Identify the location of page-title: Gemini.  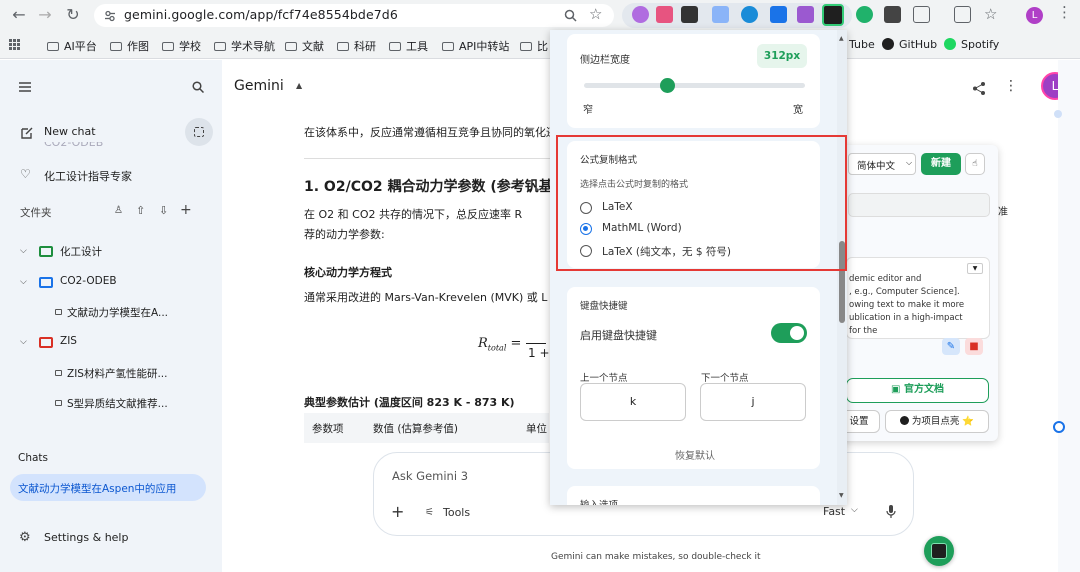
(259, 86).